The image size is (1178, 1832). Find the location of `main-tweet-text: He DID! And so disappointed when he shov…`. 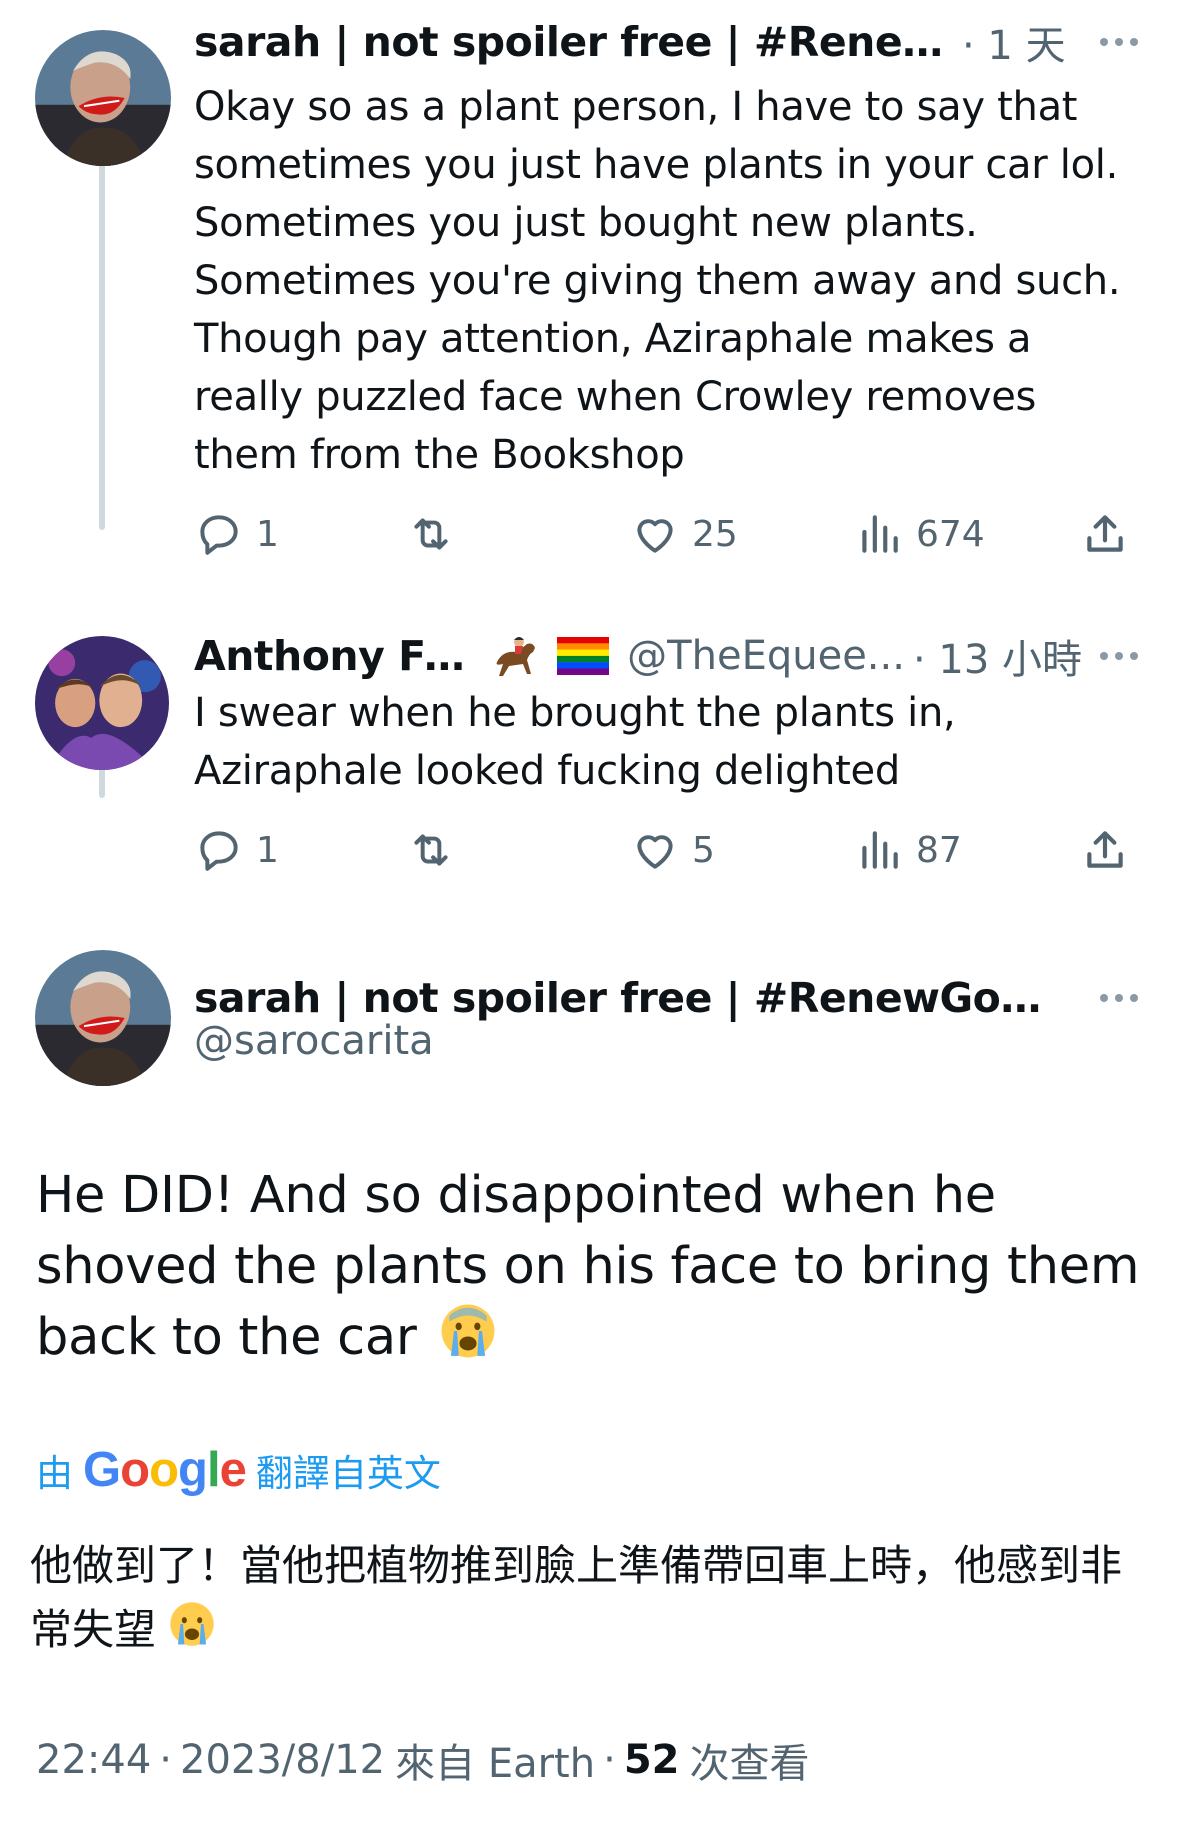

main-tweet-text: He DID! And so disappointed when he shov… is located at coordinates (592, 1269).